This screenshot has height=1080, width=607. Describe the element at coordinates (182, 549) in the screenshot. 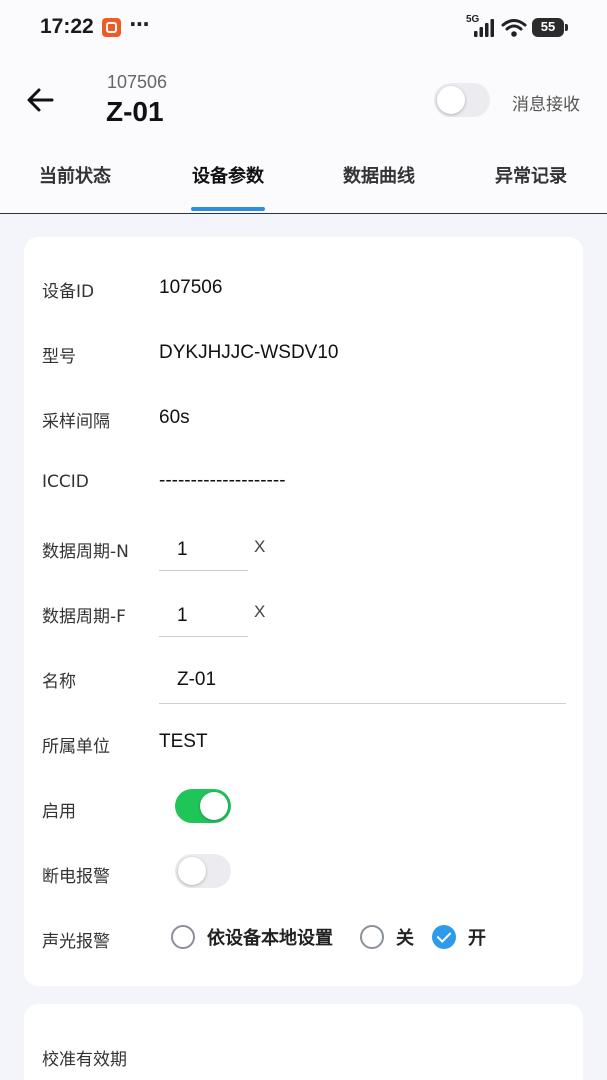

I see `period-n-value: 1` at that location.